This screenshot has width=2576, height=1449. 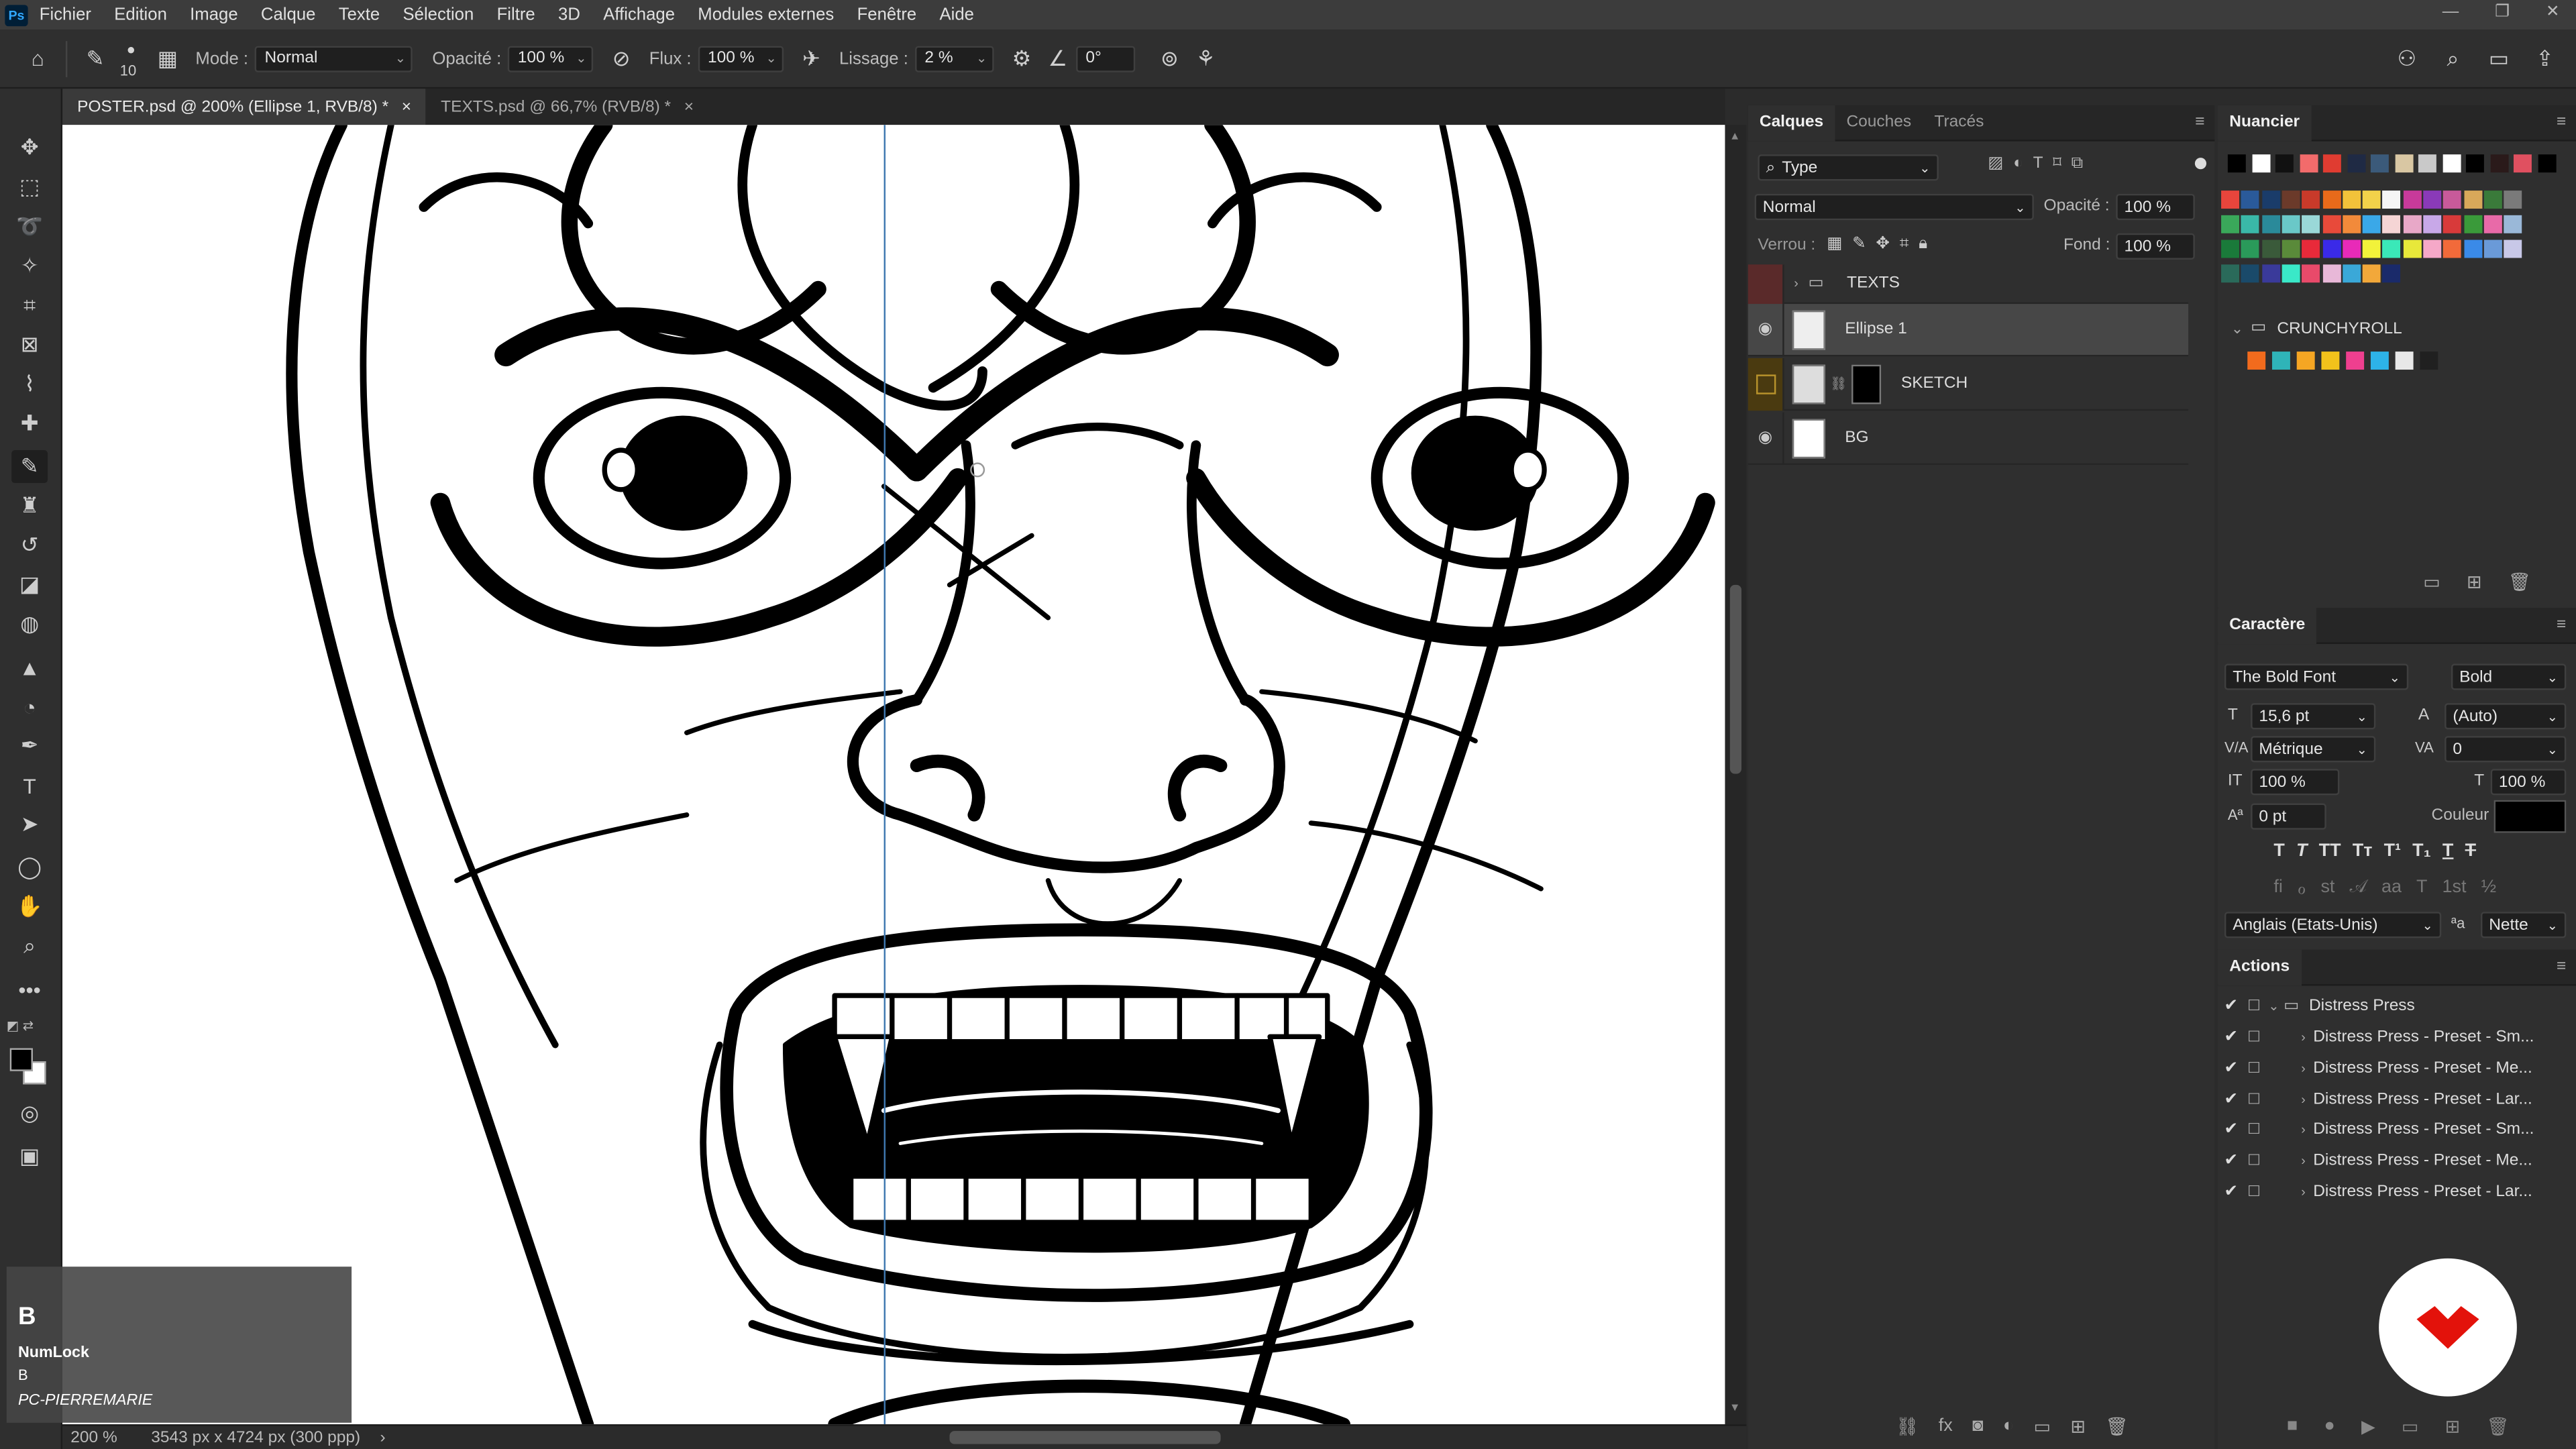 I want to click on angle-field: 0°, so click(x=1105, y=58).